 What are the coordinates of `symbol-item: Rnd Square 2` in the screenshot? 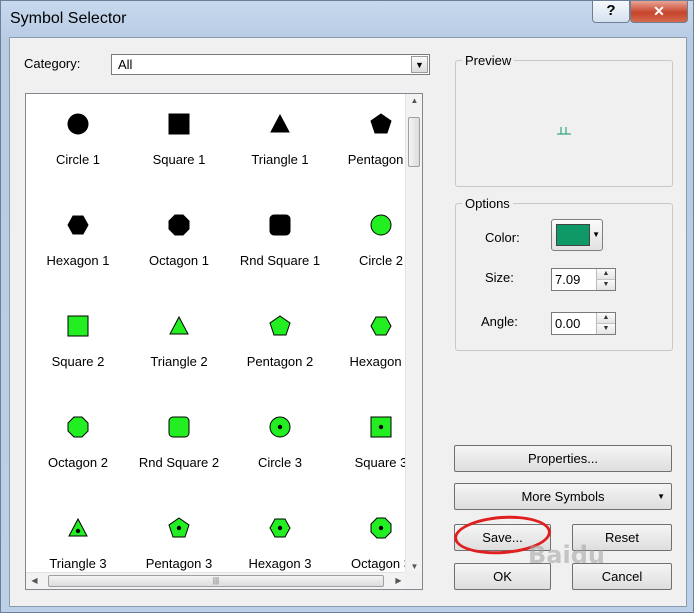 It's located at (179, 449).